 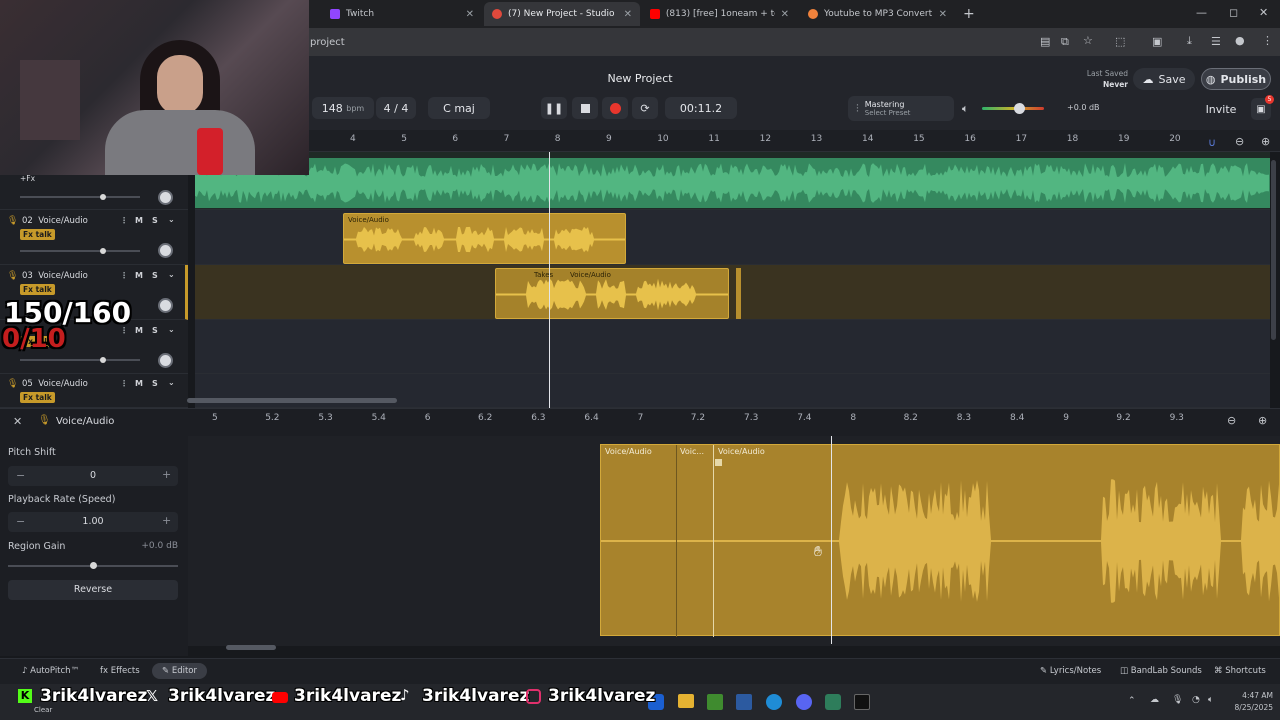 What do you see at coordinates (1249, 707) in the screenshot?
I see `clock-date: 8/25/2025` at bounding box center [1249, 707].